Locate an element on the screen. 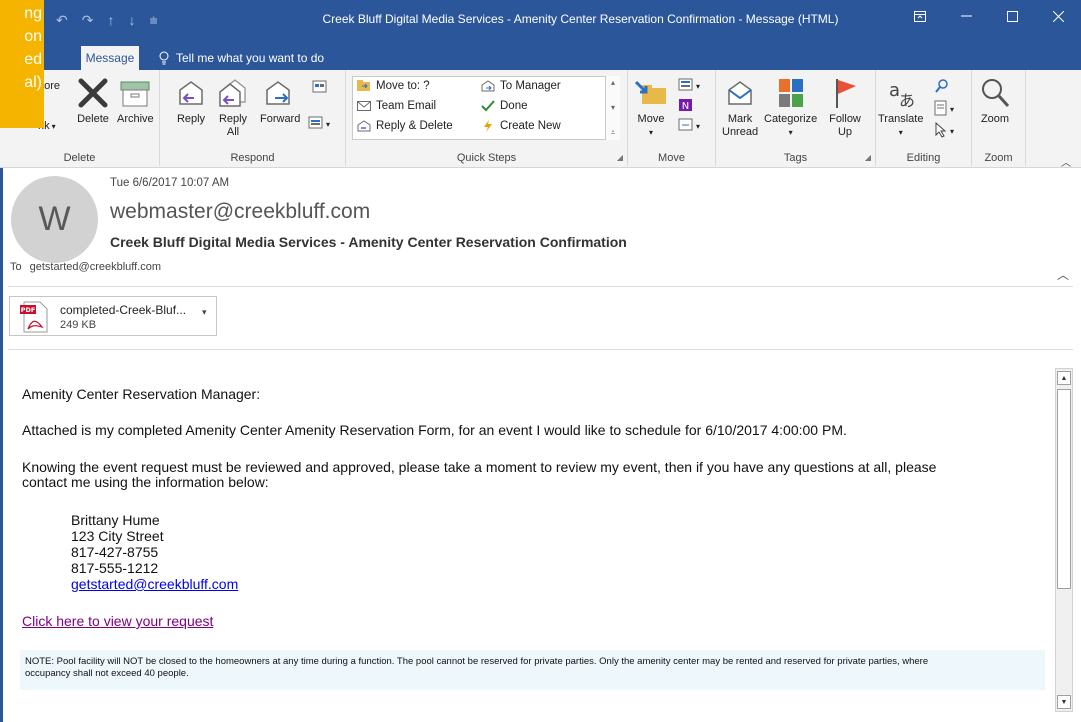 The height and width of the screenshot is (722, 1081). find-icon is located at coordinates (941, 86).